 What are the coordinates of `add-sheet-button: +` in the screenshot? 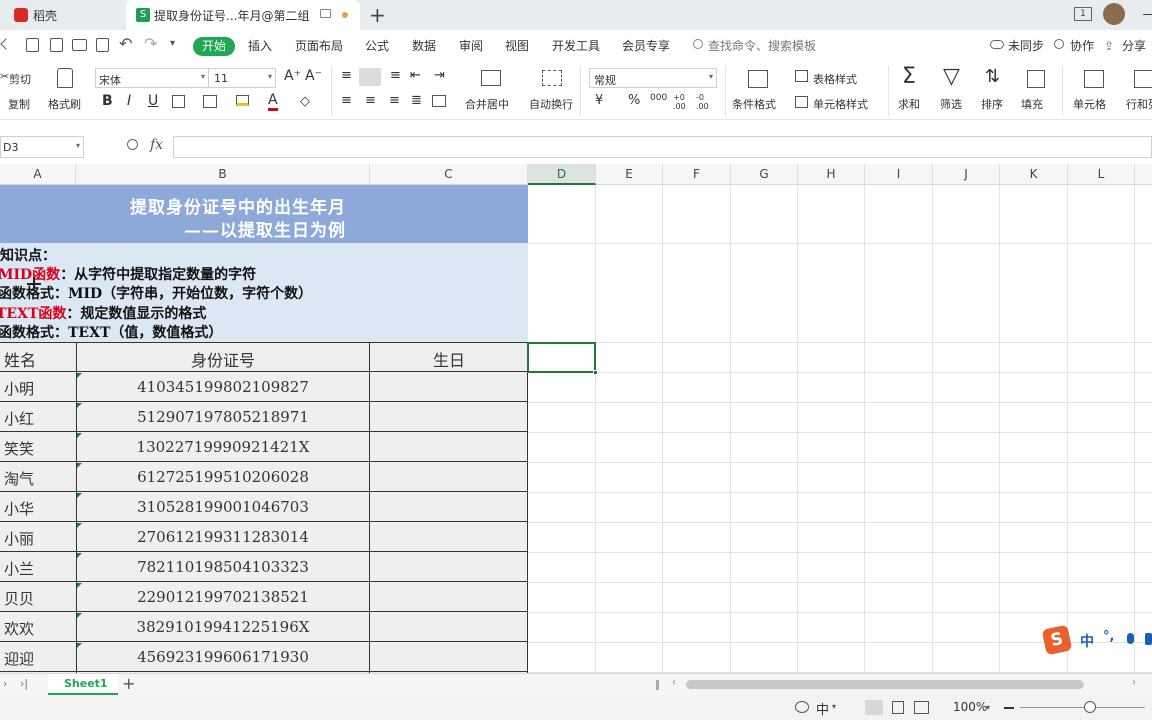 It's located at (128, 683).